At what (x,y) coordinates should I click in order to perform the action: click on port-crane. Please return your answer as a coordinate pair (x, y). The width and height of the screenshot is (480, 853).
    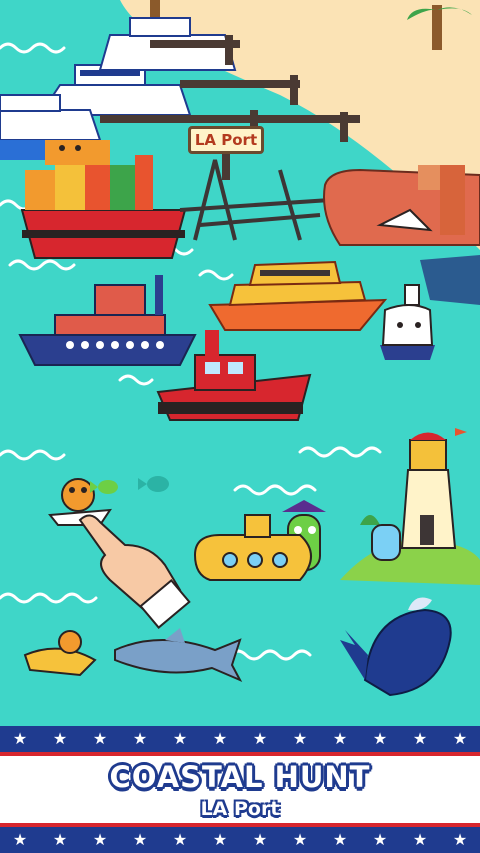
    Looking at the image, I should click on (255, 200).